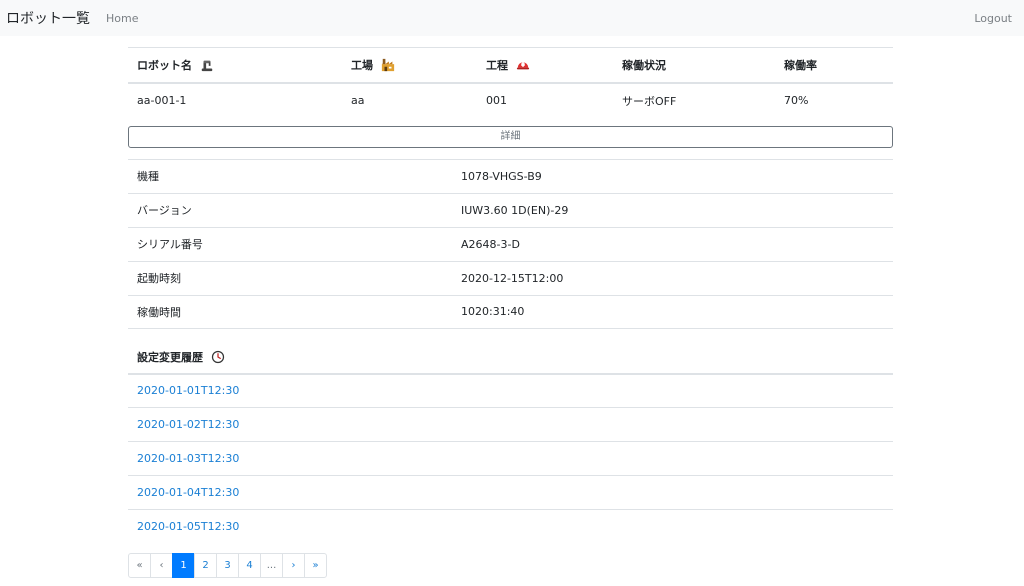 The width and height of the screenshot is (1024, 586). What do you see at coordinates (249, 565) in the screenshot?
I see `page-4: 4` at bounding box center [249, 565].